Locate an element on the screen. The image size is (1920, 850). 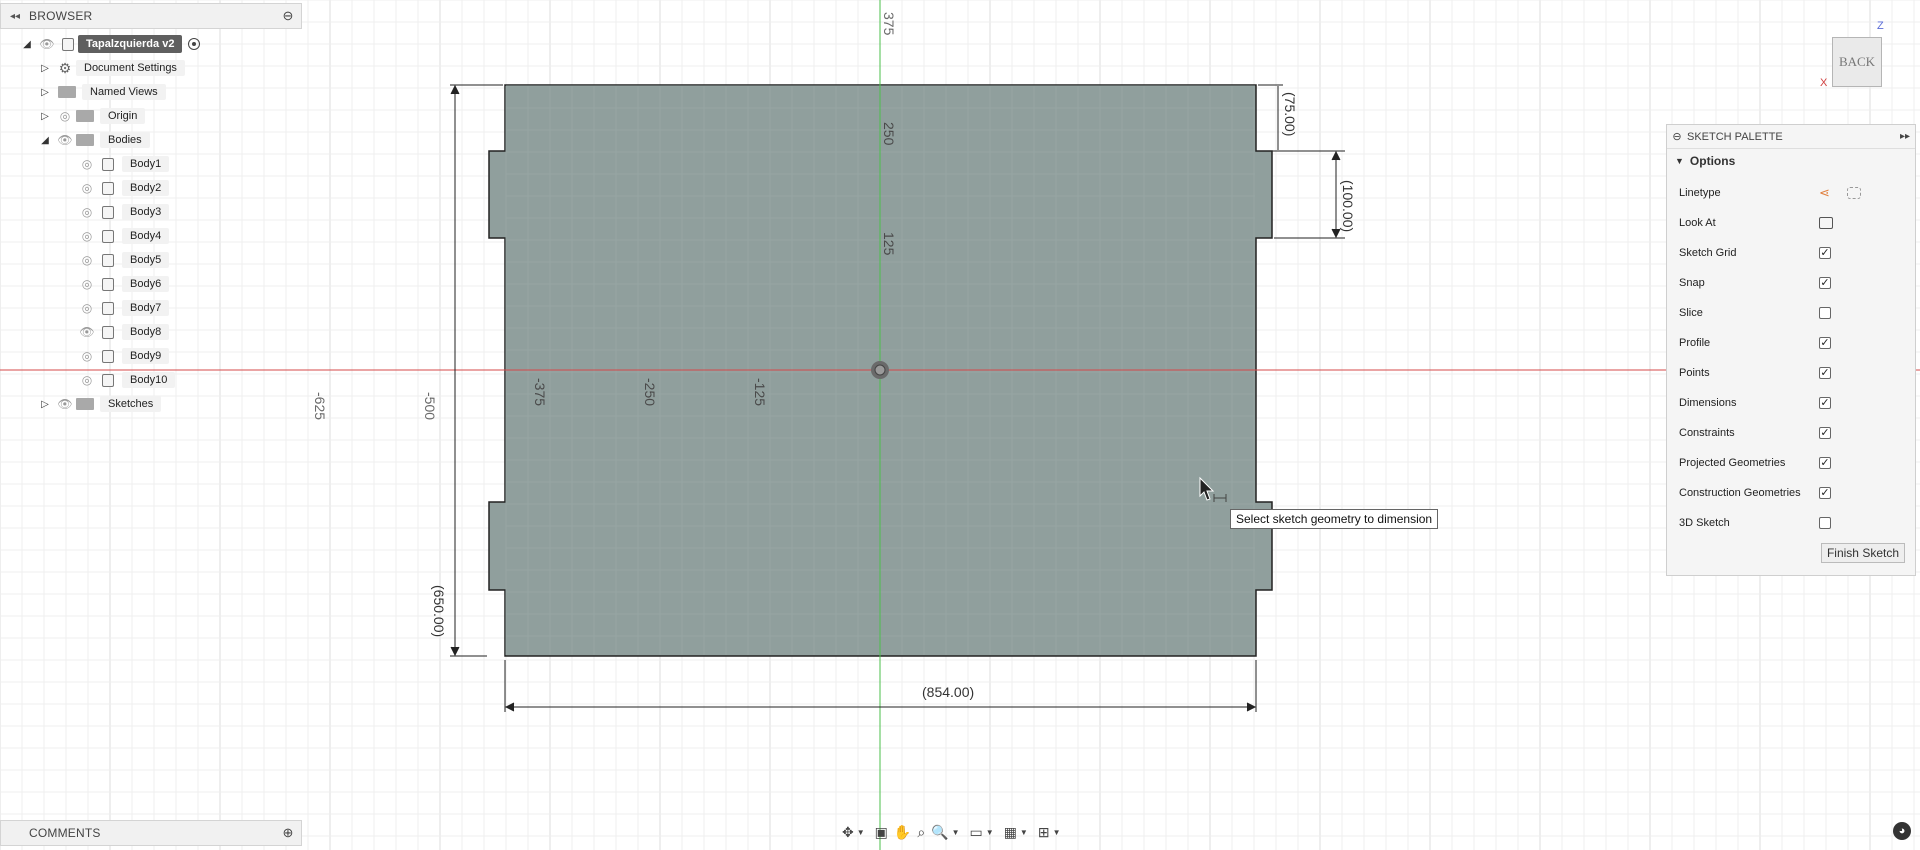
palette-row: Look At is located at coordinates (1791, 223).